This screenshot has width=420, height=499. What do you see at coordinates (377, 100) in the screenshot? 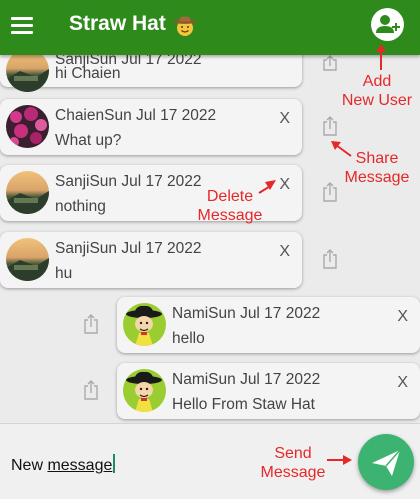
I see `annotation-text: New User` at bounding box center [377, 100].